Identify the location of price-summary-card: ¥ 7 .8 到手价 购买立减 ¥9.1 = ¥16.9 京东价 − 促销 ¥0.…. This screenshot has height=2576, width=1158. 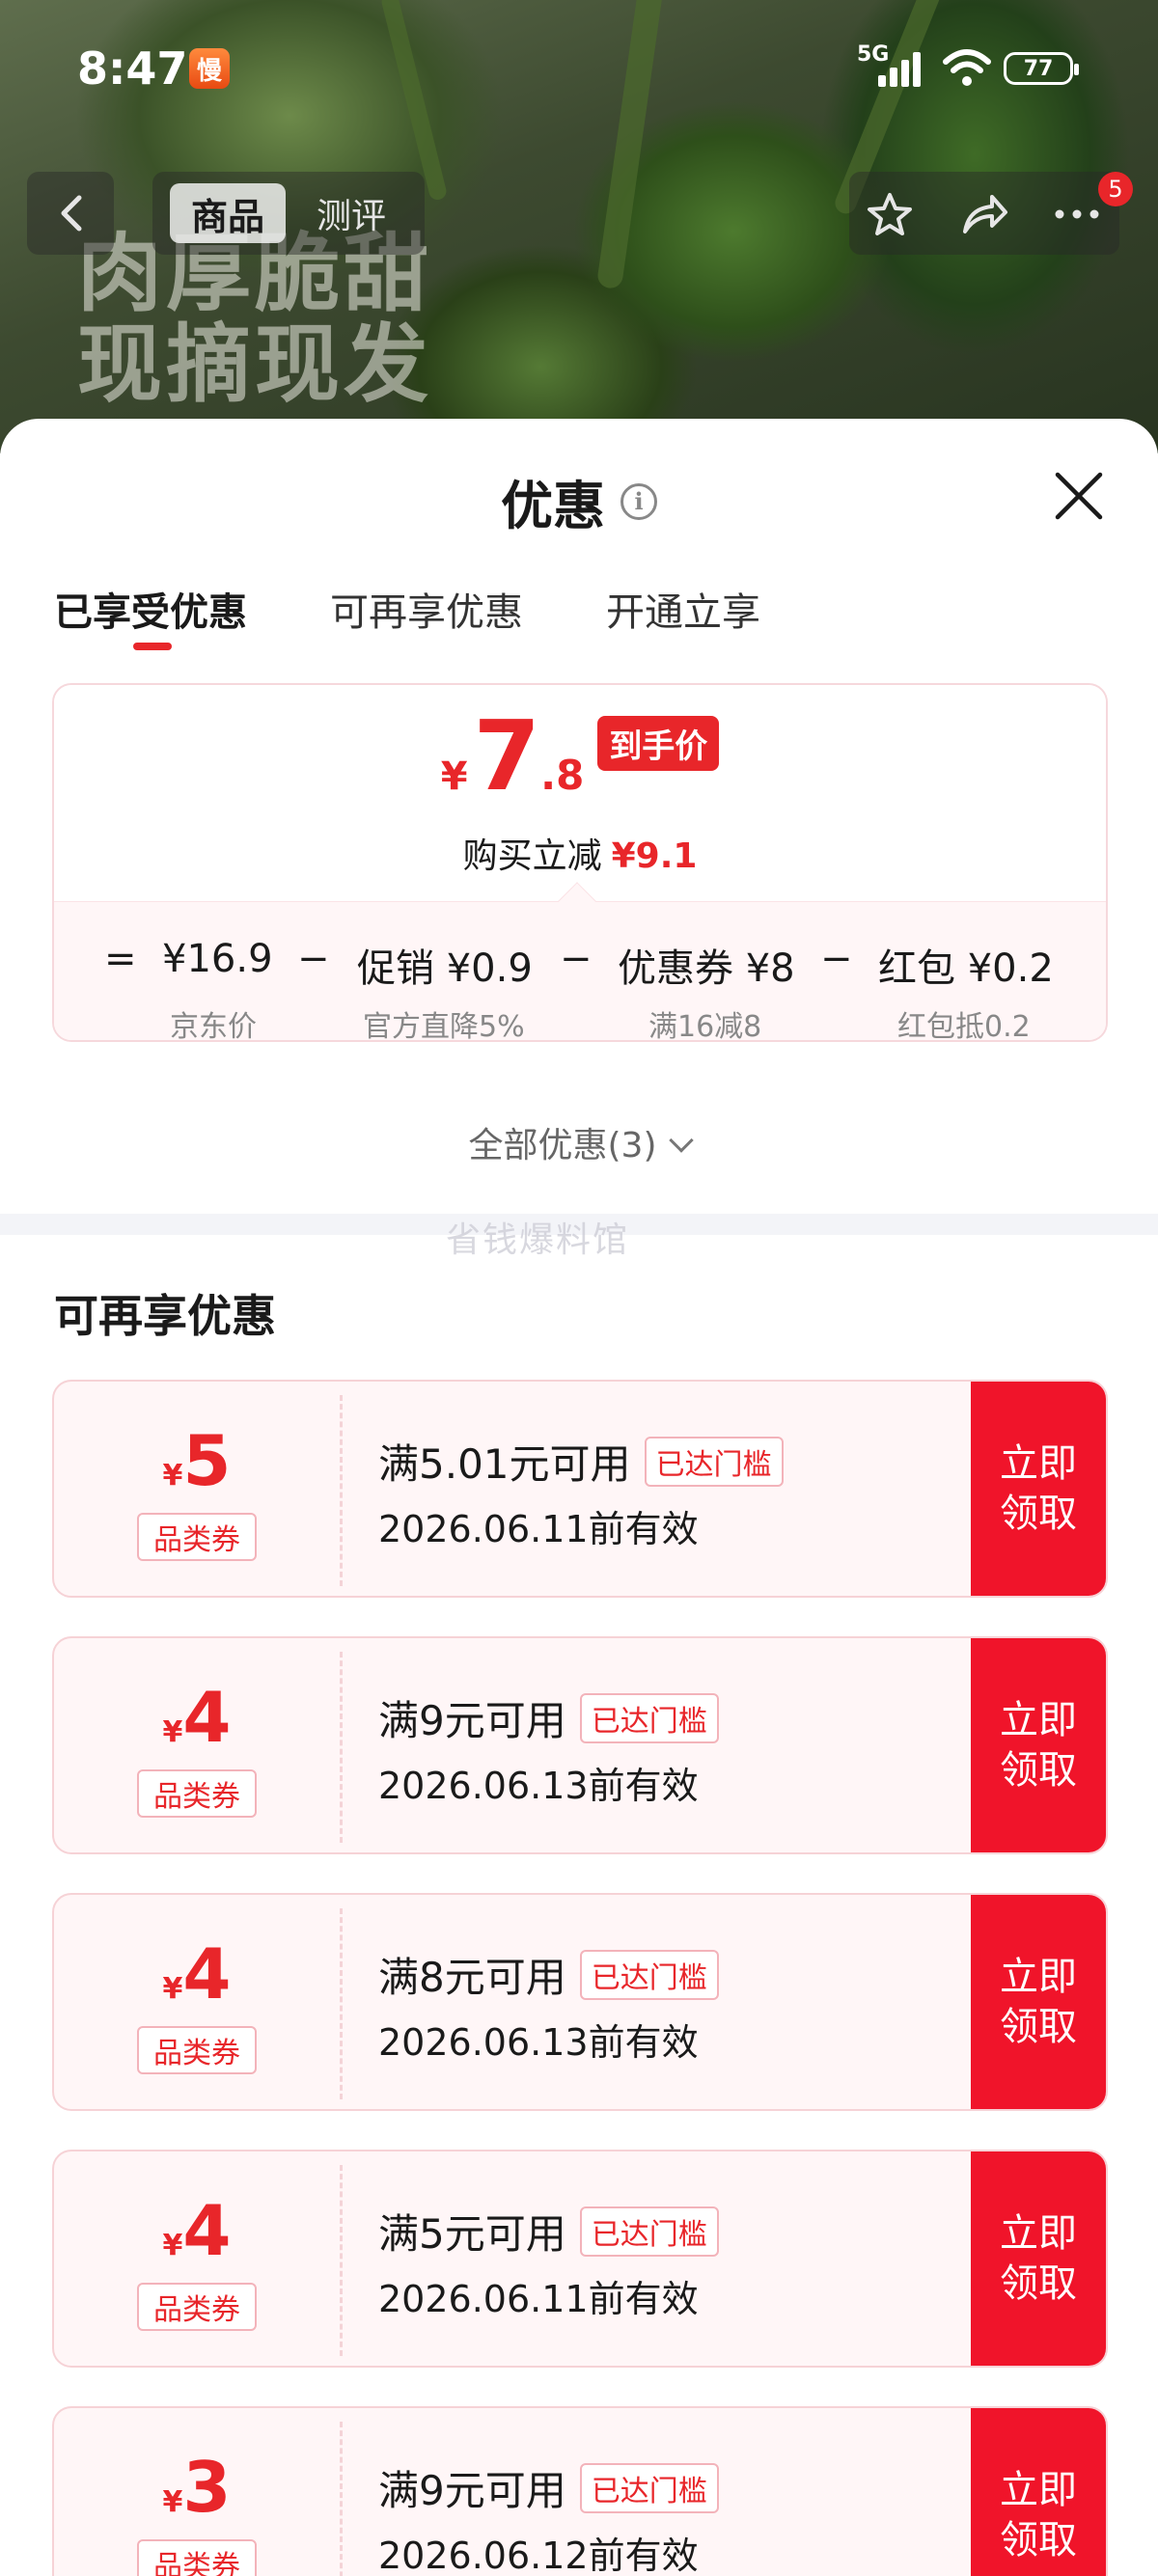
(580, 862).